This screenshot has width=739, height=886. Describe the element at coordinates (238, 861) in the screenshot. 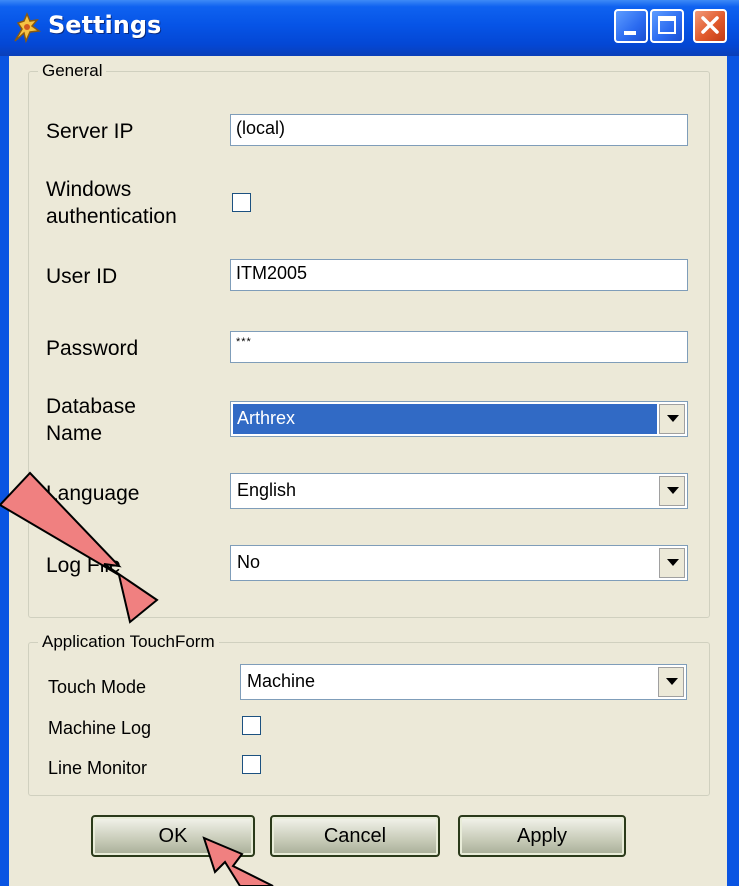

I see `annotation-arrow-ok` at that location.